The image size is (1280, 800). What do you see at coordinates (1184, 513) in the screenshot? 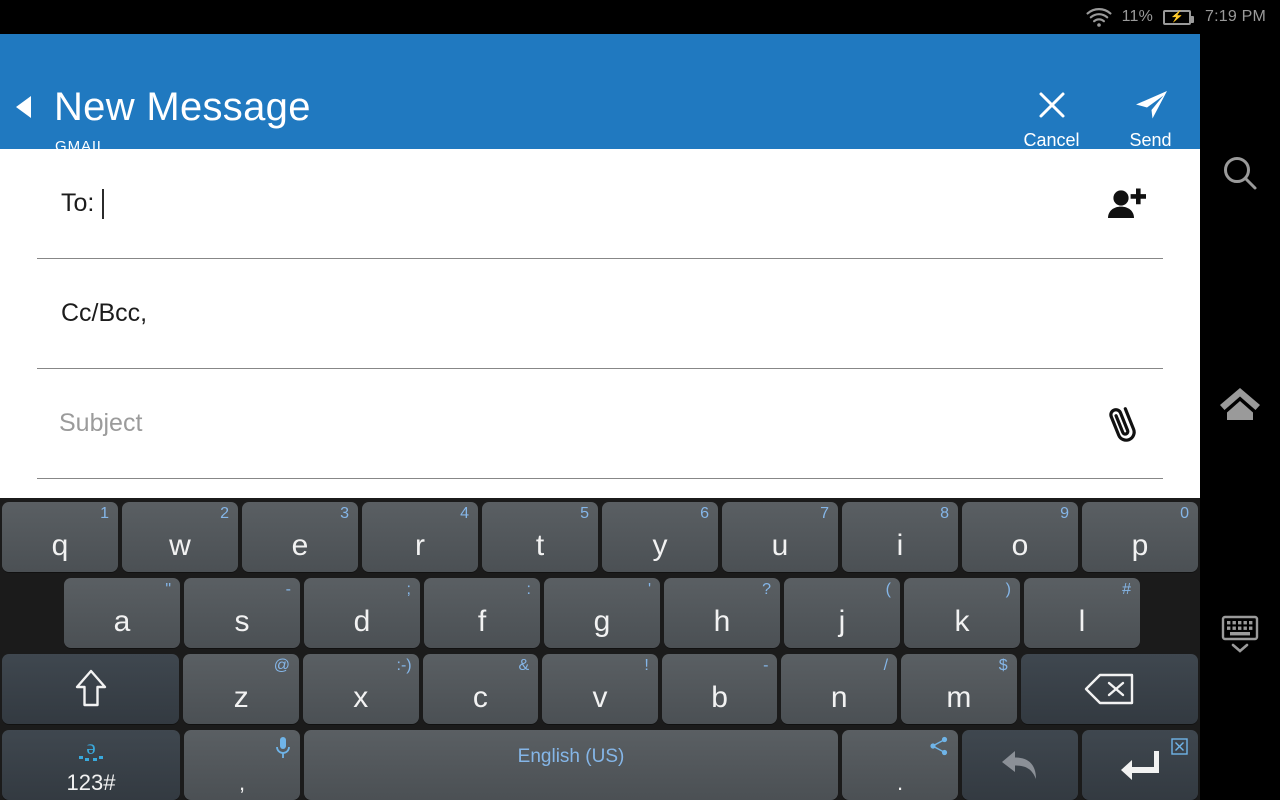
I see `key-p-secondary: 0` at bounding box center [1184, 513].